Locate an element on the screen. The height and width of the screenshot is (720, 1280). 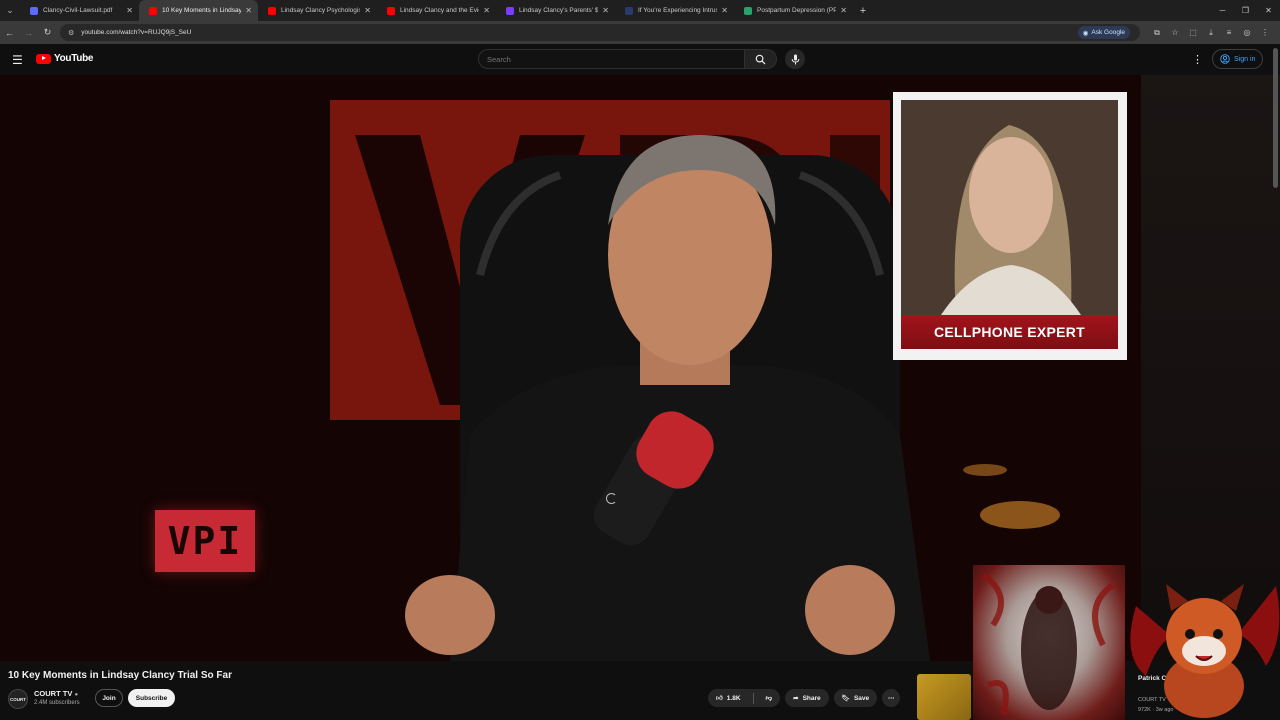
page-scrollbar is located at coordinates (1275, 118).